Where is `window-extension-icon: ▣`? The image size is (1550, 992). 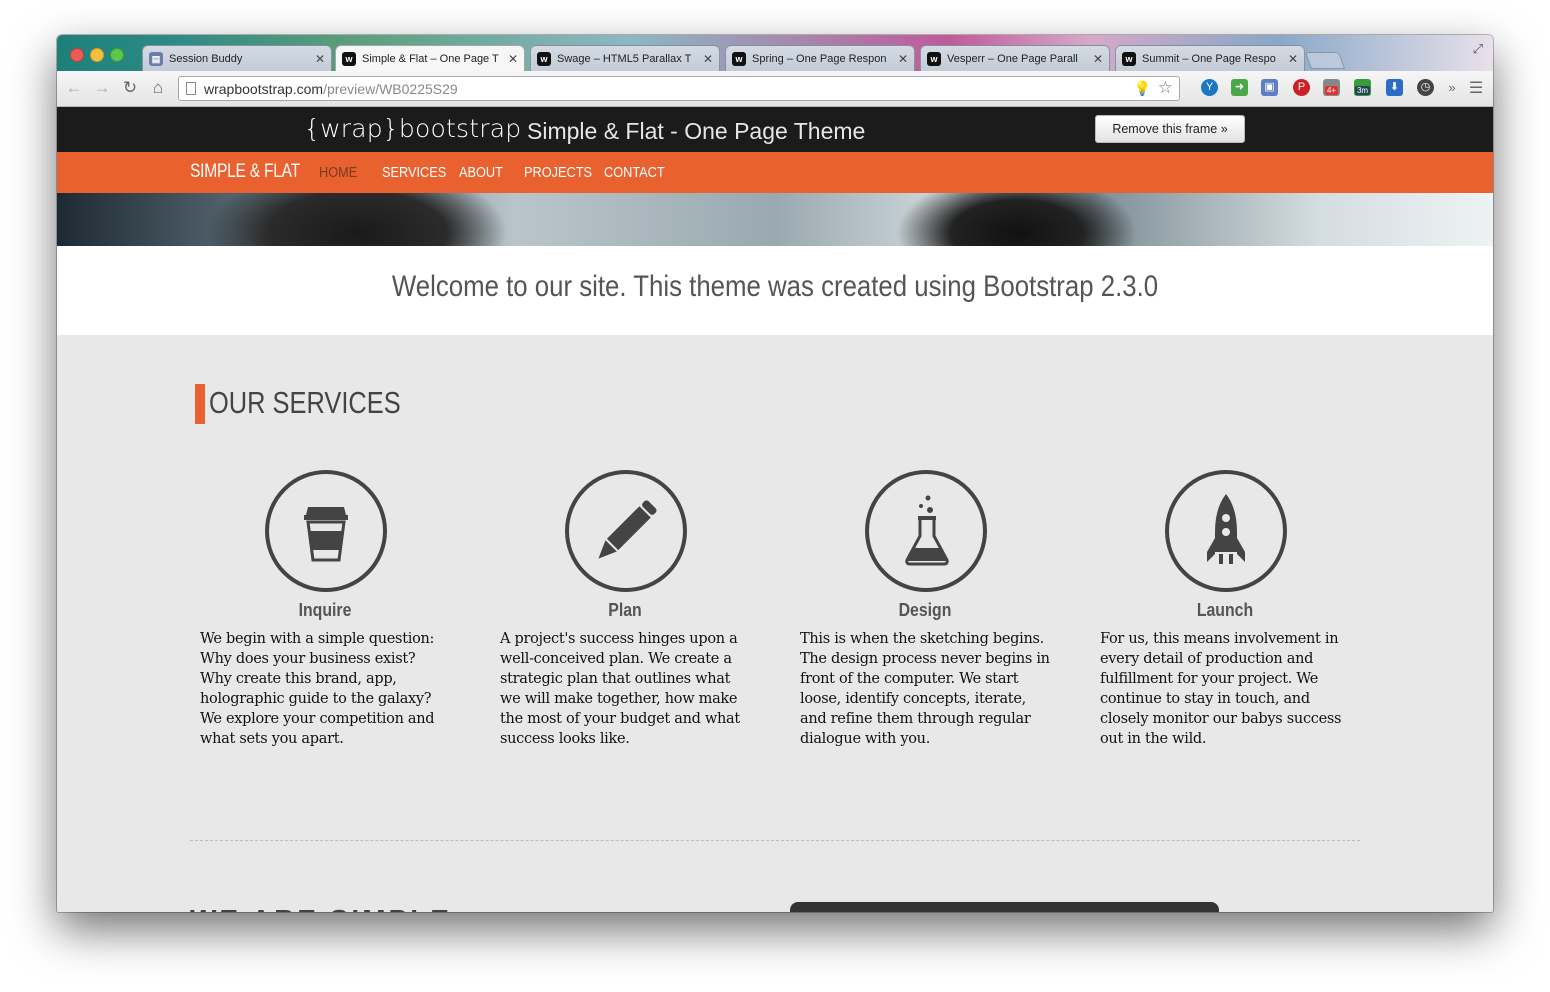 window-extension-icon: ▣ is located at coordinates (1269, 87).